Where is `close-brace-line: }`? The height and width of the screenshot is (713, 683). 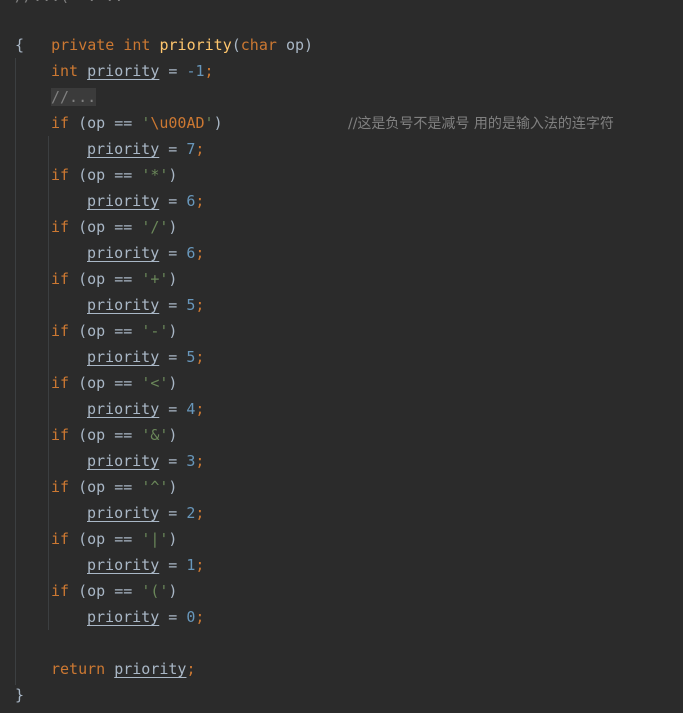
close-brace-line: } is located at coordinates (19, 695).